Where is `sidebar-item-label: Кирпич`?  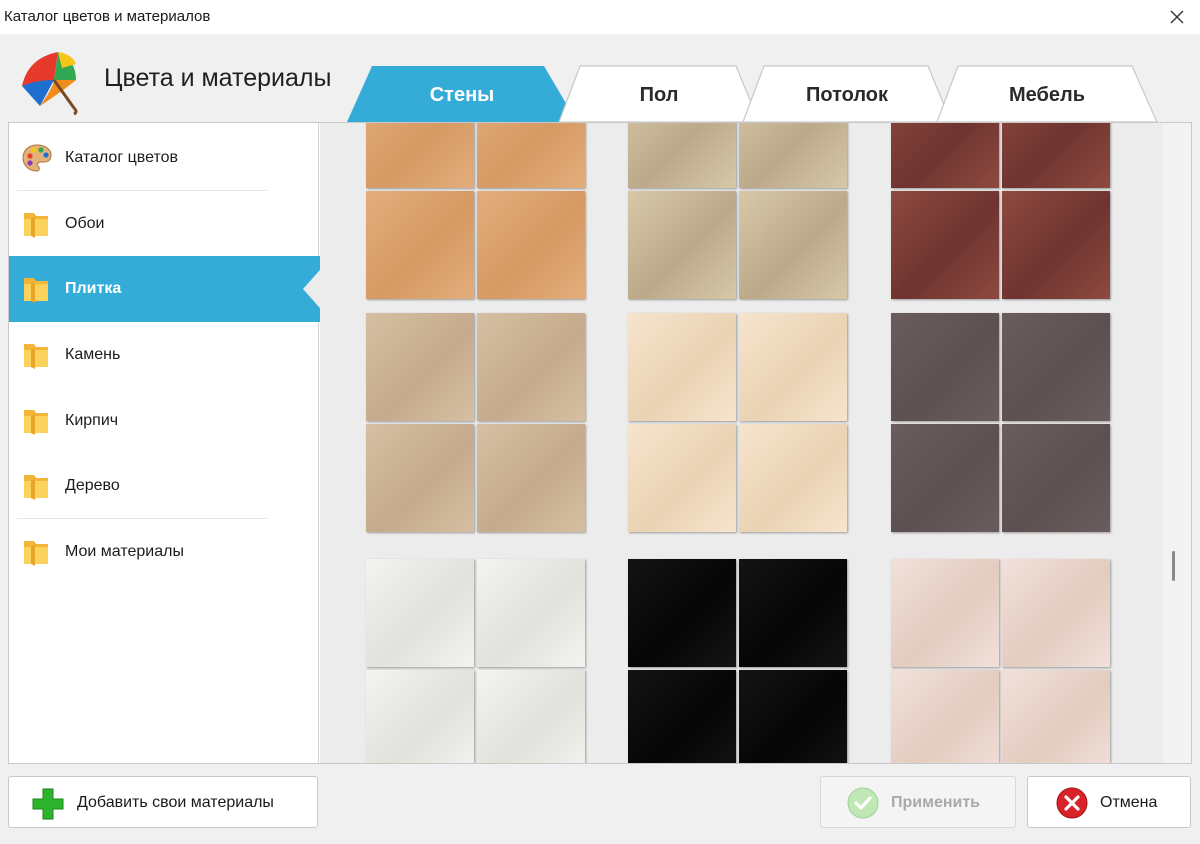
sidebar-item-label: Кирпич is located at coordinates (92, 420).